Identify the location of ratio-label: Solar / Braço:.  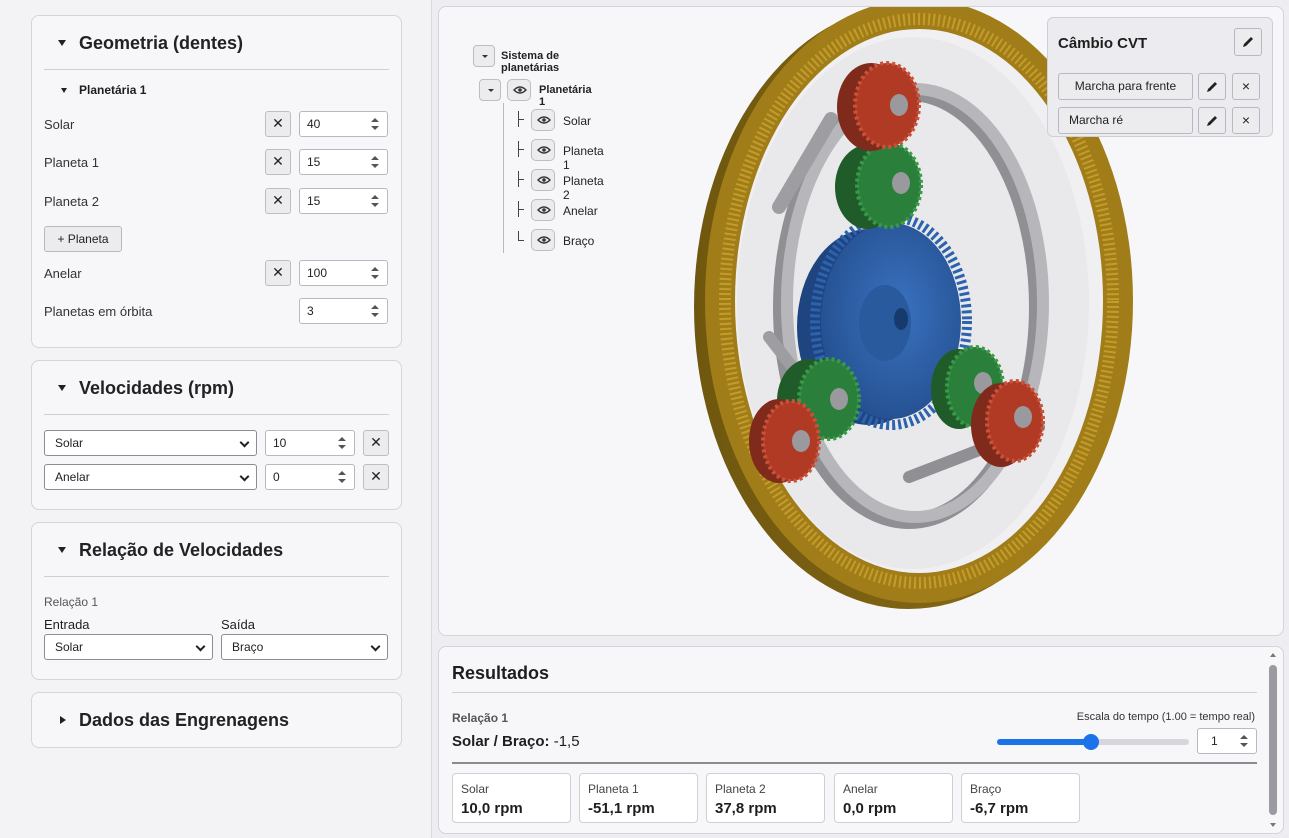
(501, 741).